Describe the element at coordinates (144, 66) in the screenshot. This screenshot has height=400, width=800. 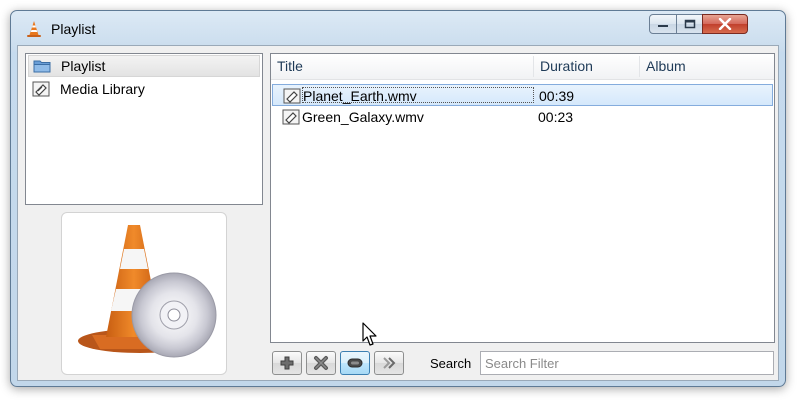
I see `sidebar-item-playlist: Playlist` at that location.